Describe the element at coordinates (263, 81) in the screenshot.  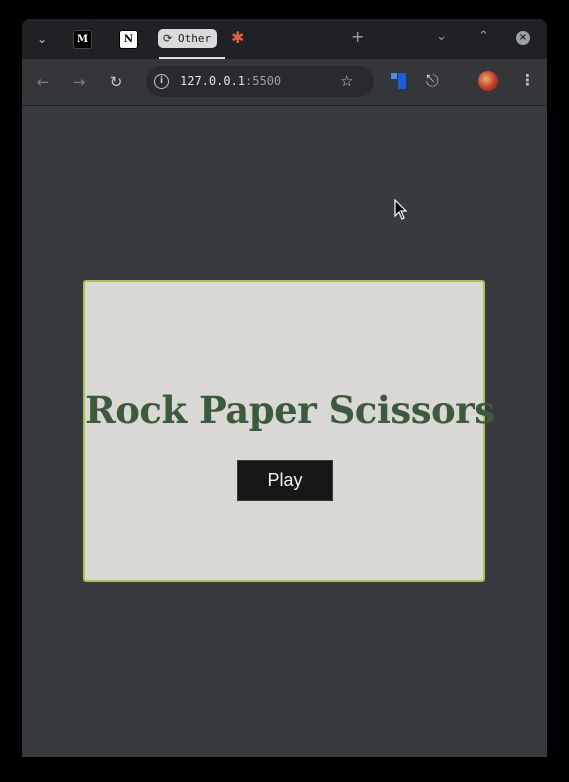
I see `url-port: :5500` at that location.